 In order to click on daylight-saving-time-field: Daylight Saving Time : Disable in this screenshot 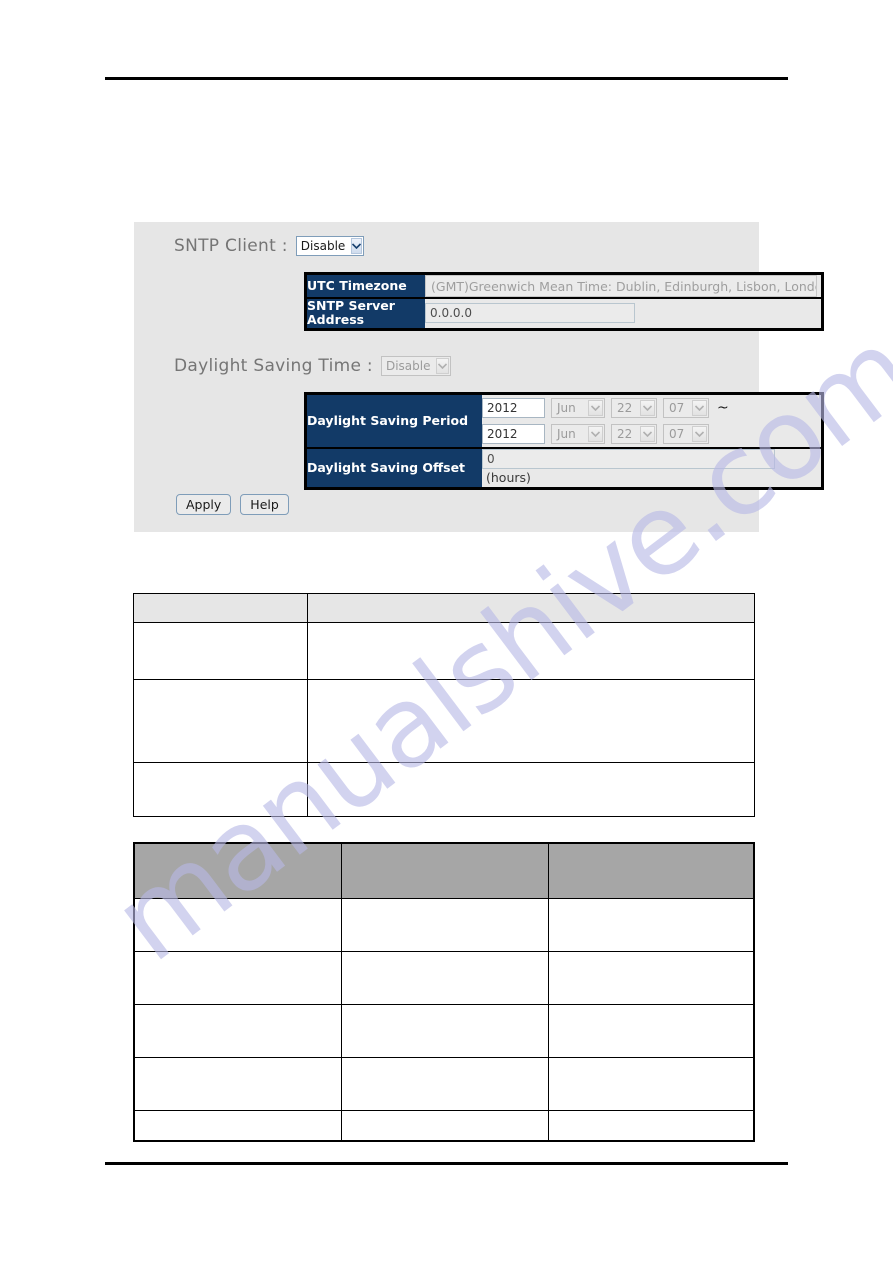, I will do `click(312, 366)`.